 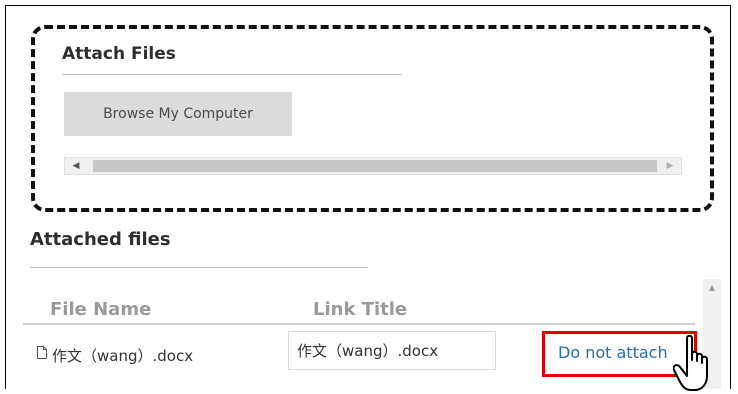 I want to click on do-not-attach-link: Do not attach, so click(x=613, y=352).